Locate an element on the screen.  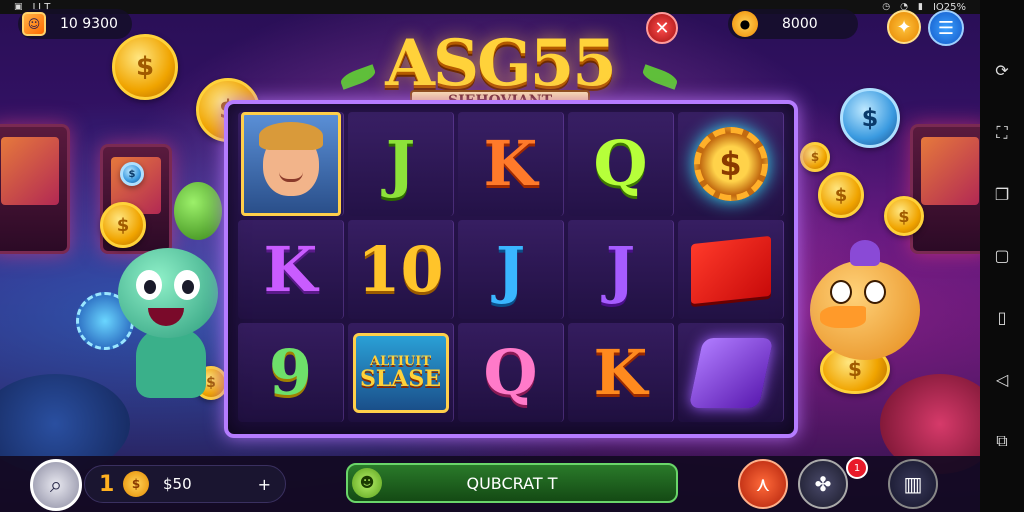
notification-badge: 1 is located at coordinates (857, 468).